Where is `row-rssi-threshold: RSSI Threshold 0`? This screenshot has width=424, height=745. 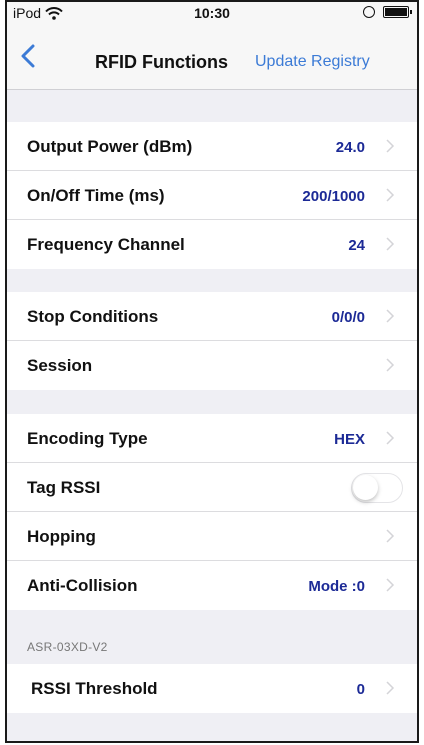 row-rssi-threshold: RSSI Threshold 0 is located at coordinates (212, 688).